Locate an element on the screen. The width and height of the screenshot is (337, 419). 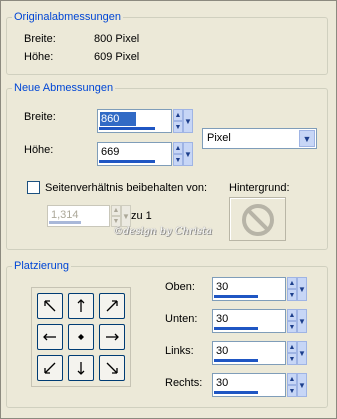
anchor-top-button is located at coordinates (81, 306).